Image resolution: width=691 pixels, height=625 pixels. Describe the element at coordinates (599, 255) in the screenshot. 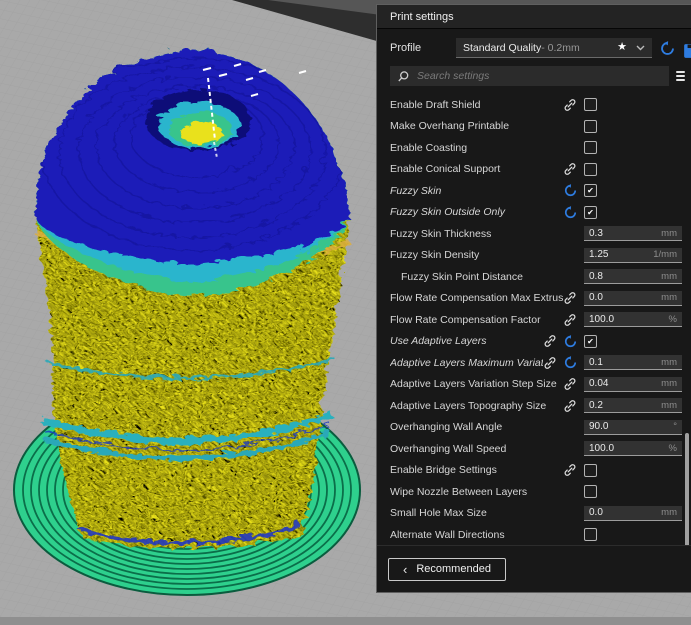

I see `field-value: 1.25` at that location.